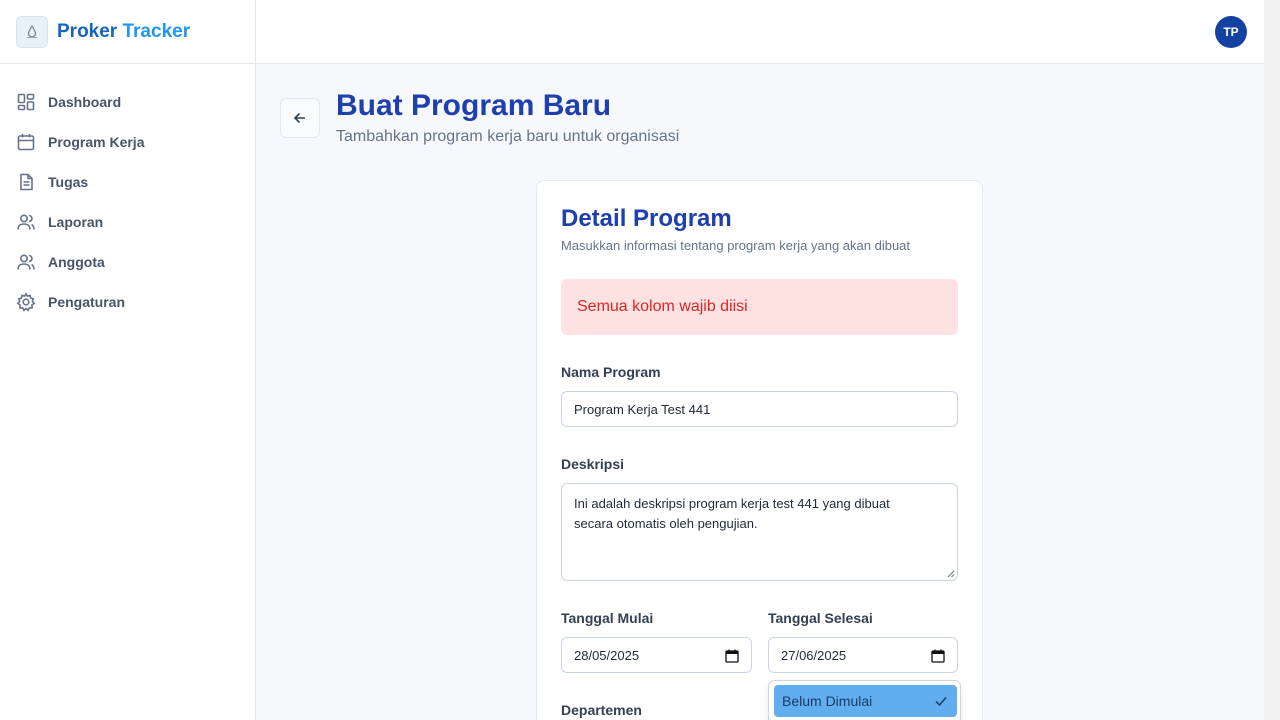 The width and height of the screenshot is (1280, 720). Describe the element at coordinates (611, 372) in the screenshot. I see `name-label: Nama Program` at that location.